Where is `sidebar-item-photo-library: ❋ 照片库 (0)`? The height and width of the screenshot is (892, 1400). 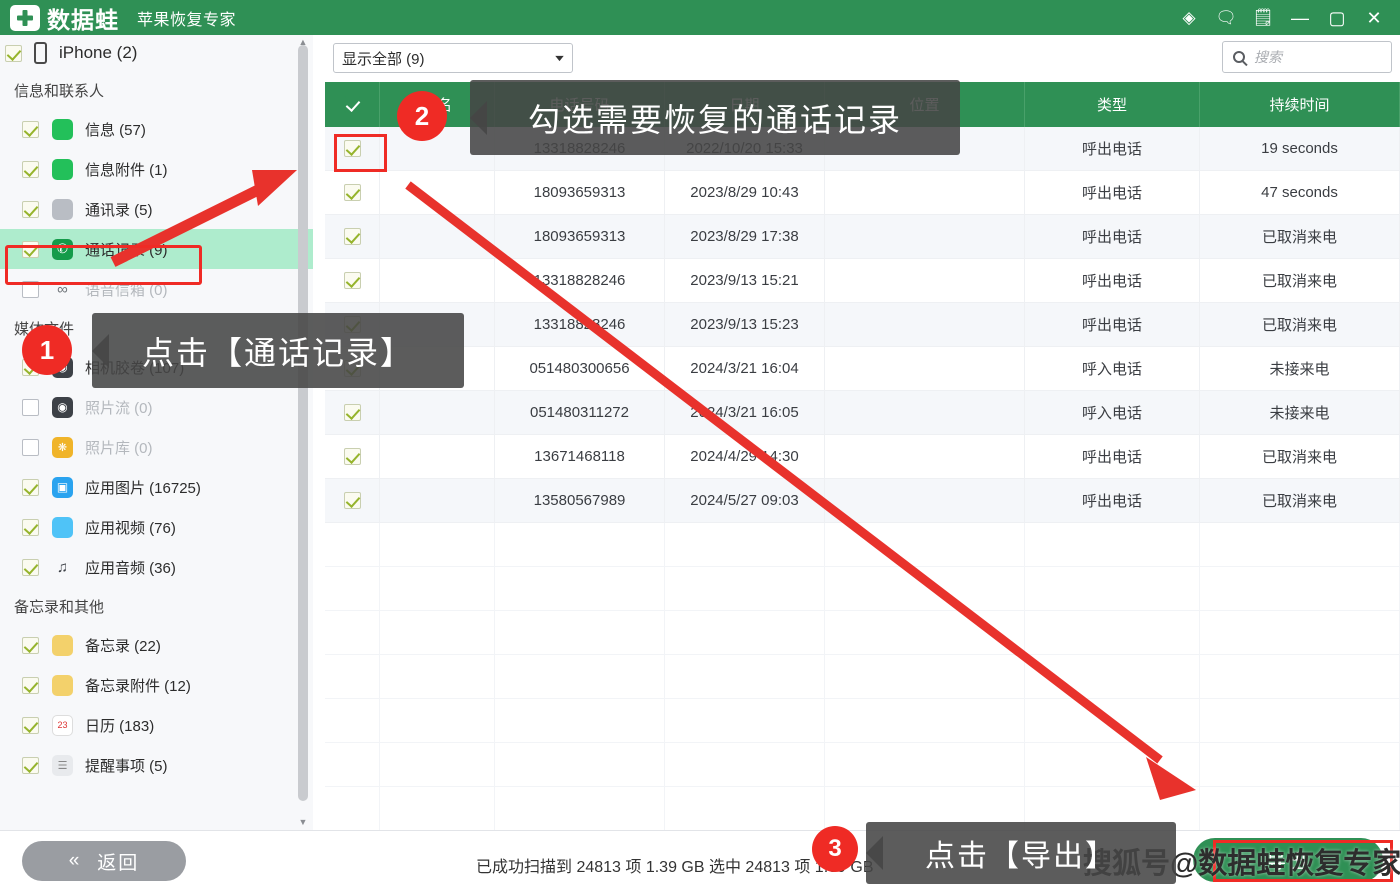 sidebar-item-photo-library: ❋ 照片库 (0) is located at coordinates (156, 447).